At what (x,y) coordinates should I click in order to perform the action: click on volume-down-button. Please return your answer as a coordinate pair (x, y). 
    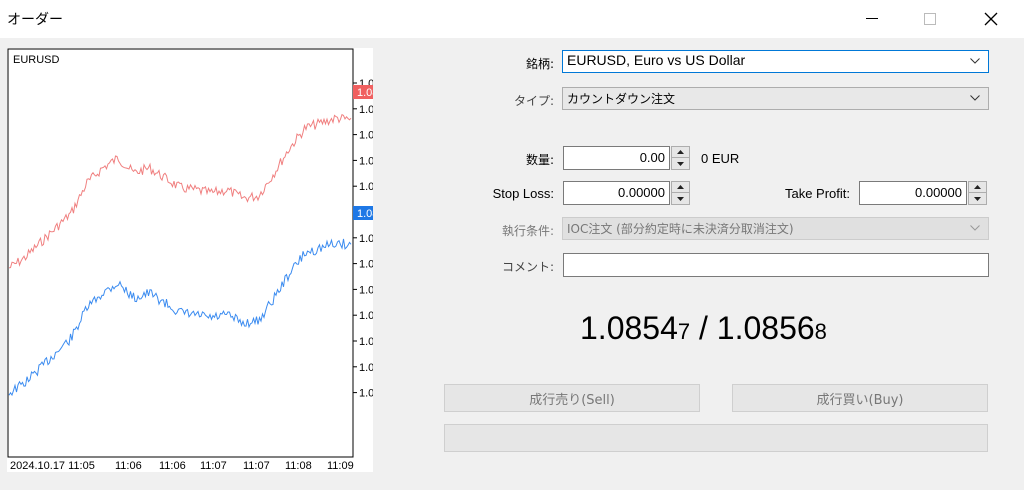
    Looking at the image, I should click on (680, 164).